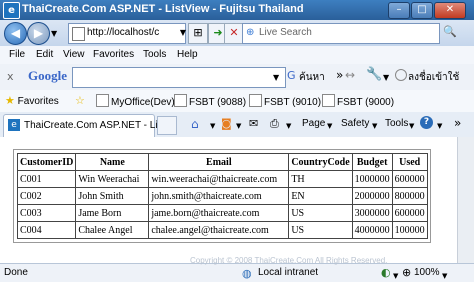  What do you see at coordinates (212, 126) in the screenshot?
I see `home-dropdown-icon: ▼` at bounding box center [212, 126].